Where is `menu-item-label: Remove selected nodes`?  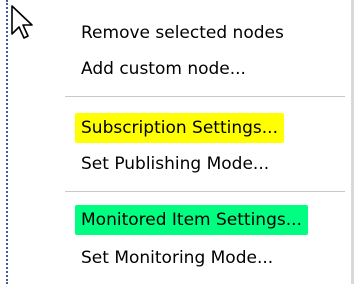 menu-item-label: Remove selected nodes is located at coordinates (182, 33).